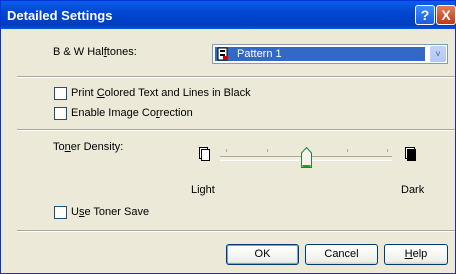  Describe the element at coordinates (100, 93) in the screenshot. I see `label-accel: C` at that location.